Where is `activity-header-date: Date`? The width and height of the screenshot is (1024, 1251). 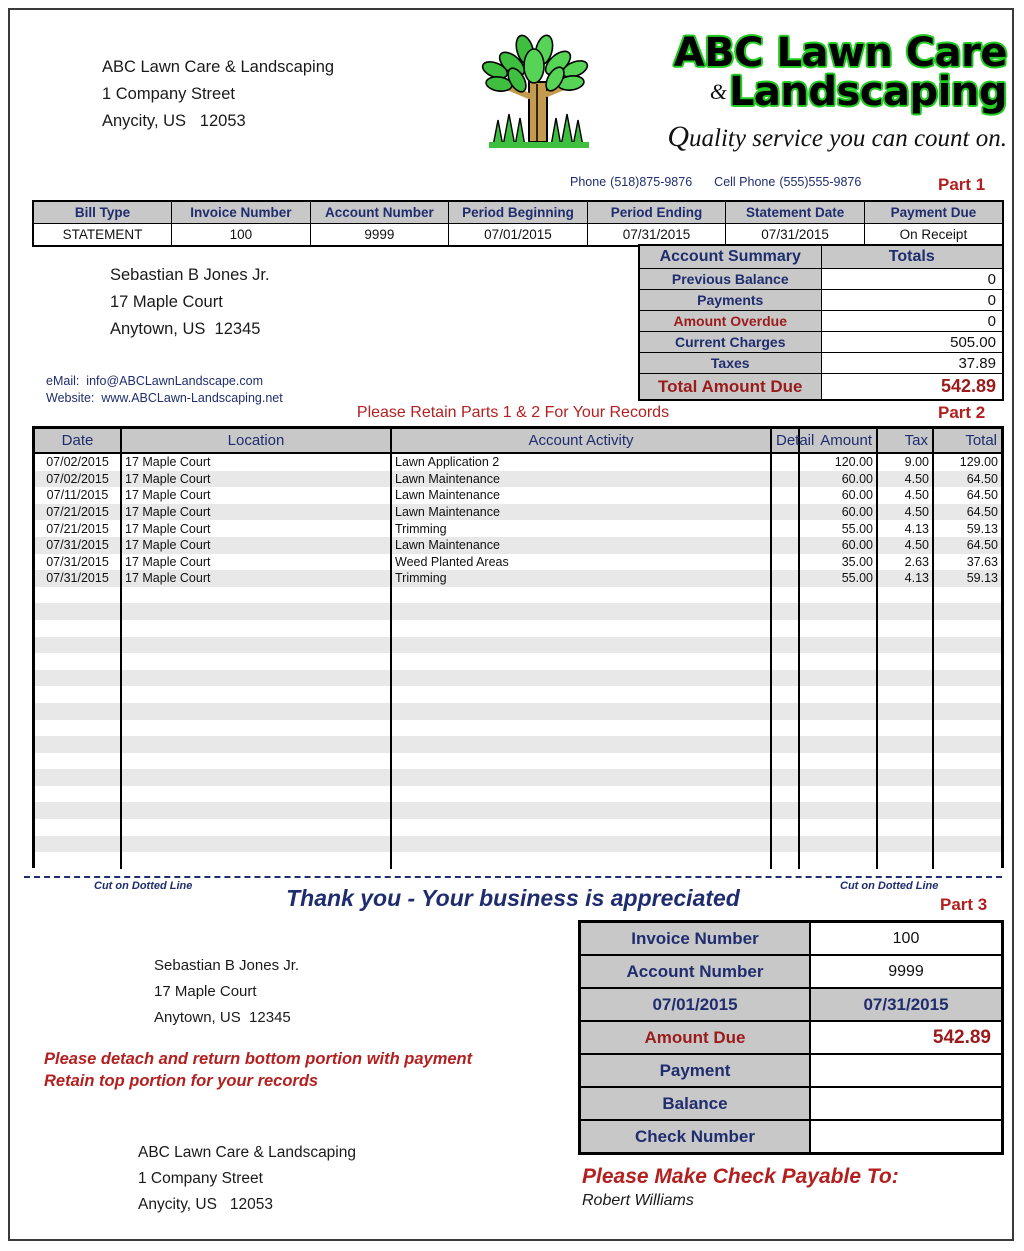
activity-header-date: Date is located at coordinates (78, 441).